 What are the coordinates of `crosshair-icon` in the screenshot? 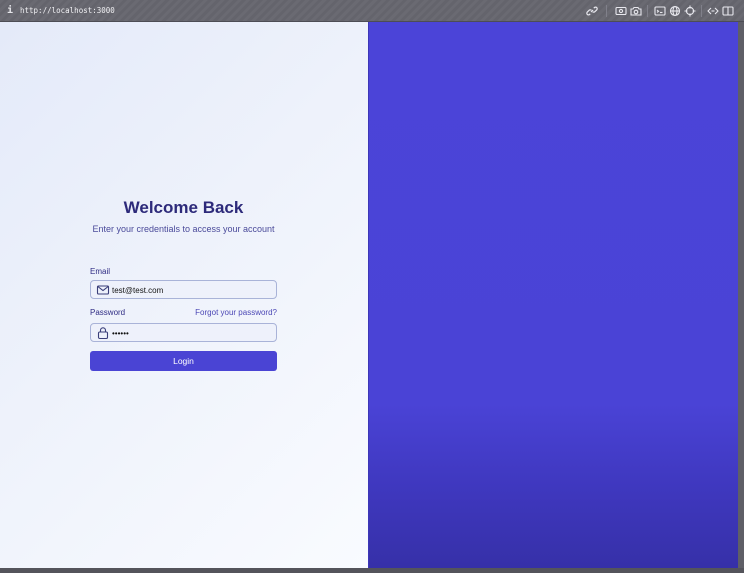 It's located at (690, 11).